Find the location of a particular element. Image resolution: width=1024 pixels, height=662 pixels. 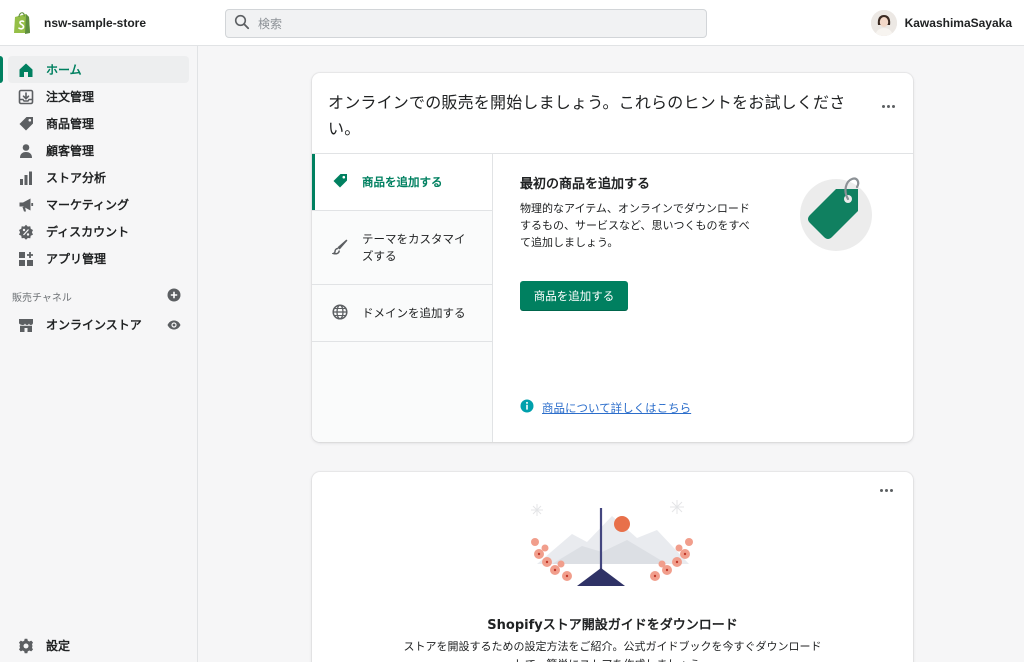

discount-icon is located at coordinates (26, 232).